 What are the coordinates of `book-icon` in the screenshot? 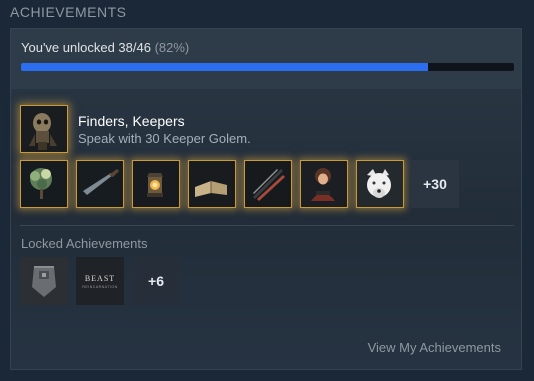 It's located at (212, 184).